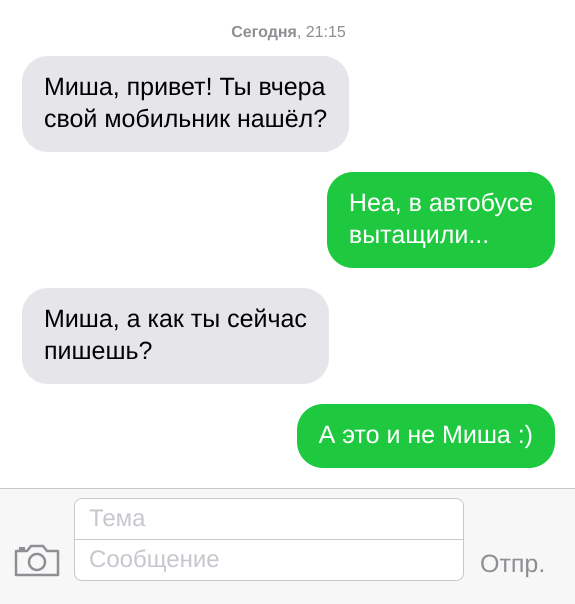 The width and height of the screenshot is (575, 604). Describe the element at coordinates (513, 564) in the screenshot. I see `send-button: Отпр.` at that location.